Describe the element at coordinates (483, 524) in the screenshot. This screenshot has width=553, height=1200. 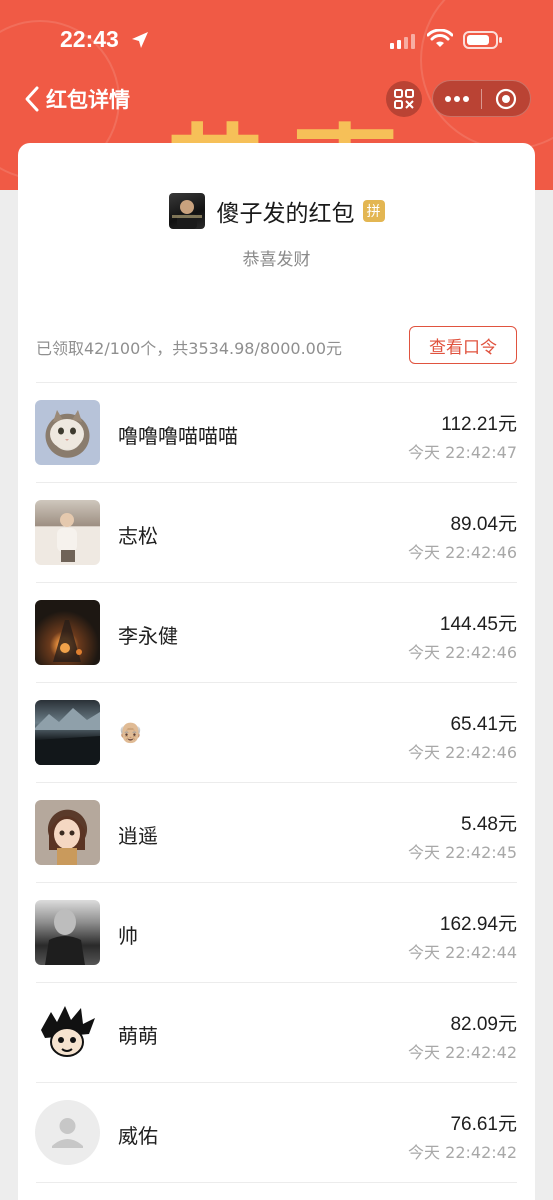
I see `recipient-amount: 89.04元` at that location.